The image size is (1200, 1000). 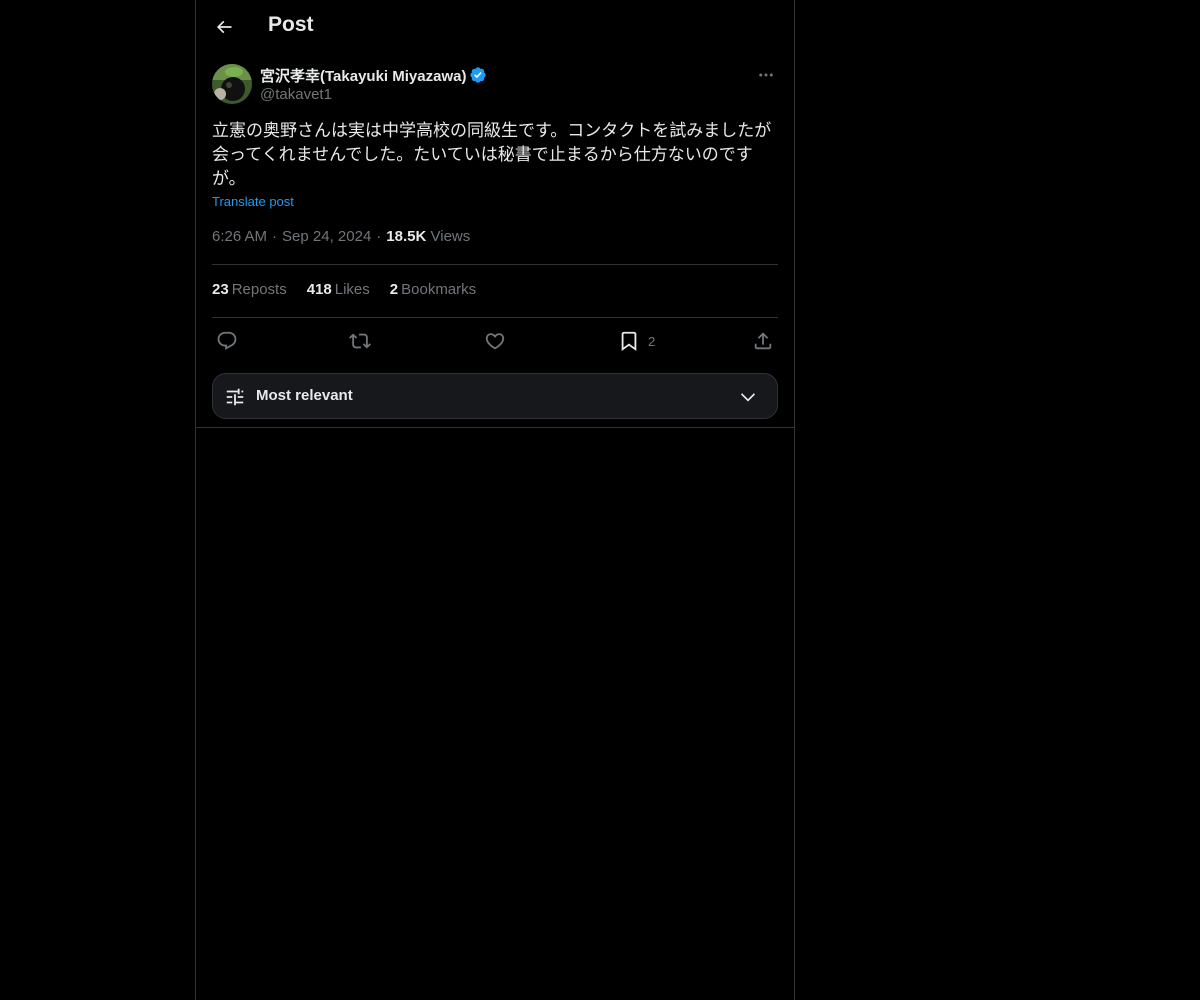 What do you see at coordinates (259, 289) in the screenshot?
I see `reposts-label: Reposts` at bounding box center [259, 289].